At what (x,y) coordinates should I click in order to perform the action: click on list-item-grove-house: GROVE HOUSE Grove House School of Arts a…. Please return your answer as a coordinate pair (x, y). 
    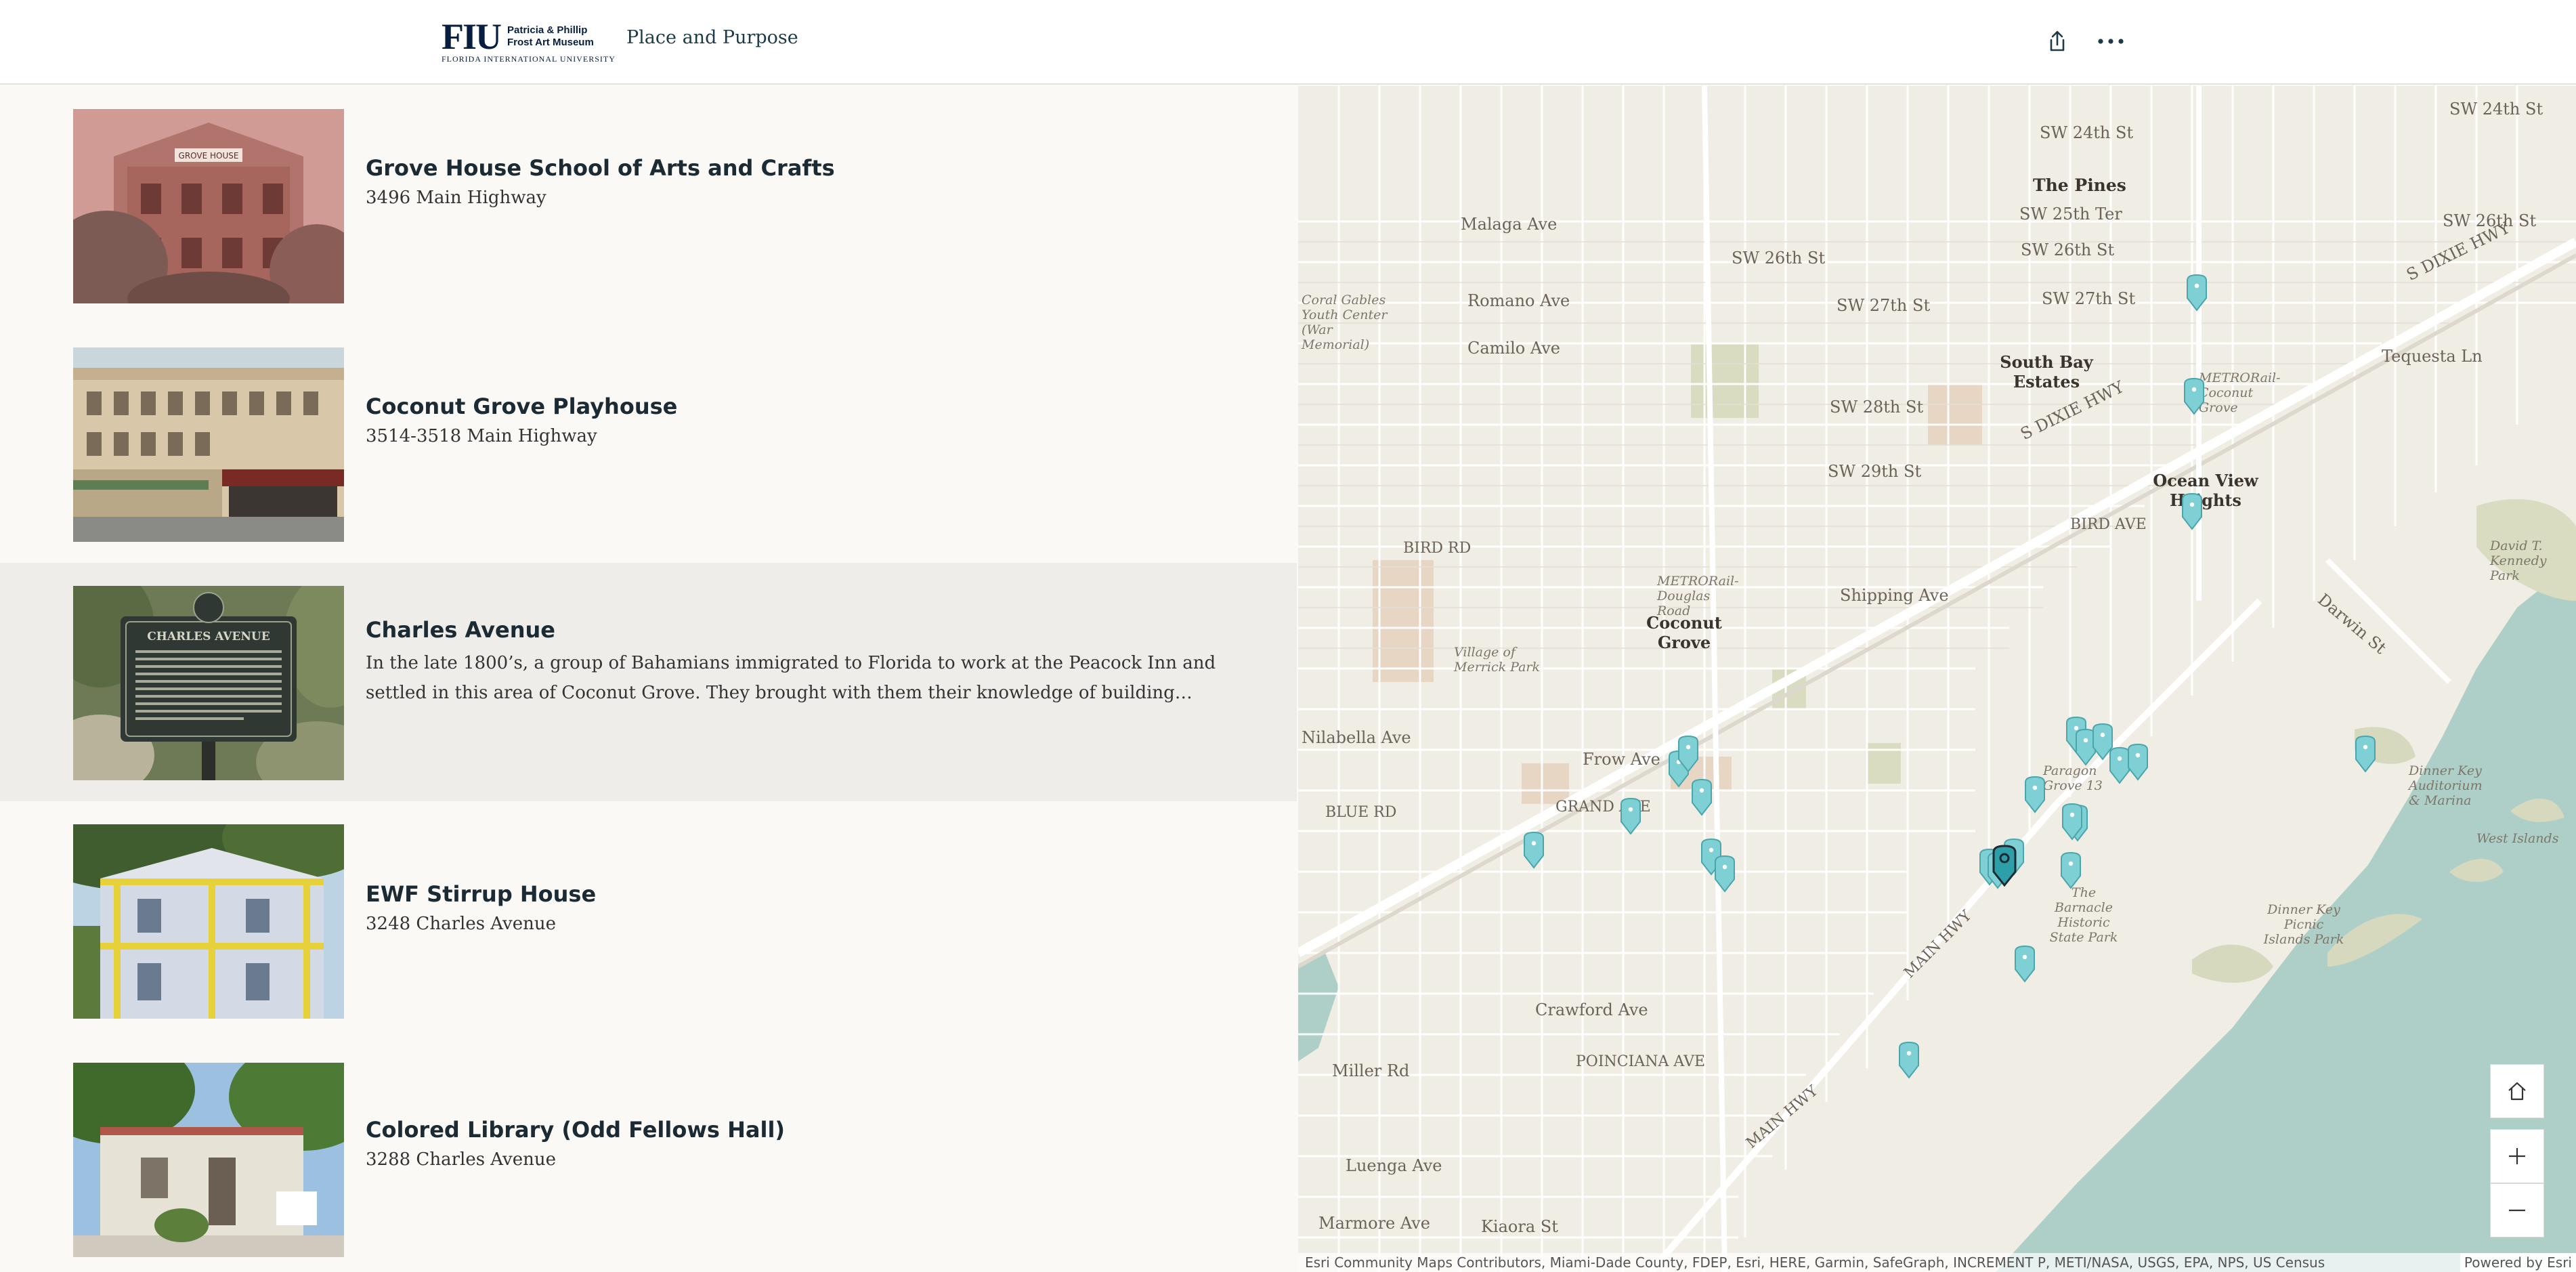
    Looking at the image, I should click on (648, 205).